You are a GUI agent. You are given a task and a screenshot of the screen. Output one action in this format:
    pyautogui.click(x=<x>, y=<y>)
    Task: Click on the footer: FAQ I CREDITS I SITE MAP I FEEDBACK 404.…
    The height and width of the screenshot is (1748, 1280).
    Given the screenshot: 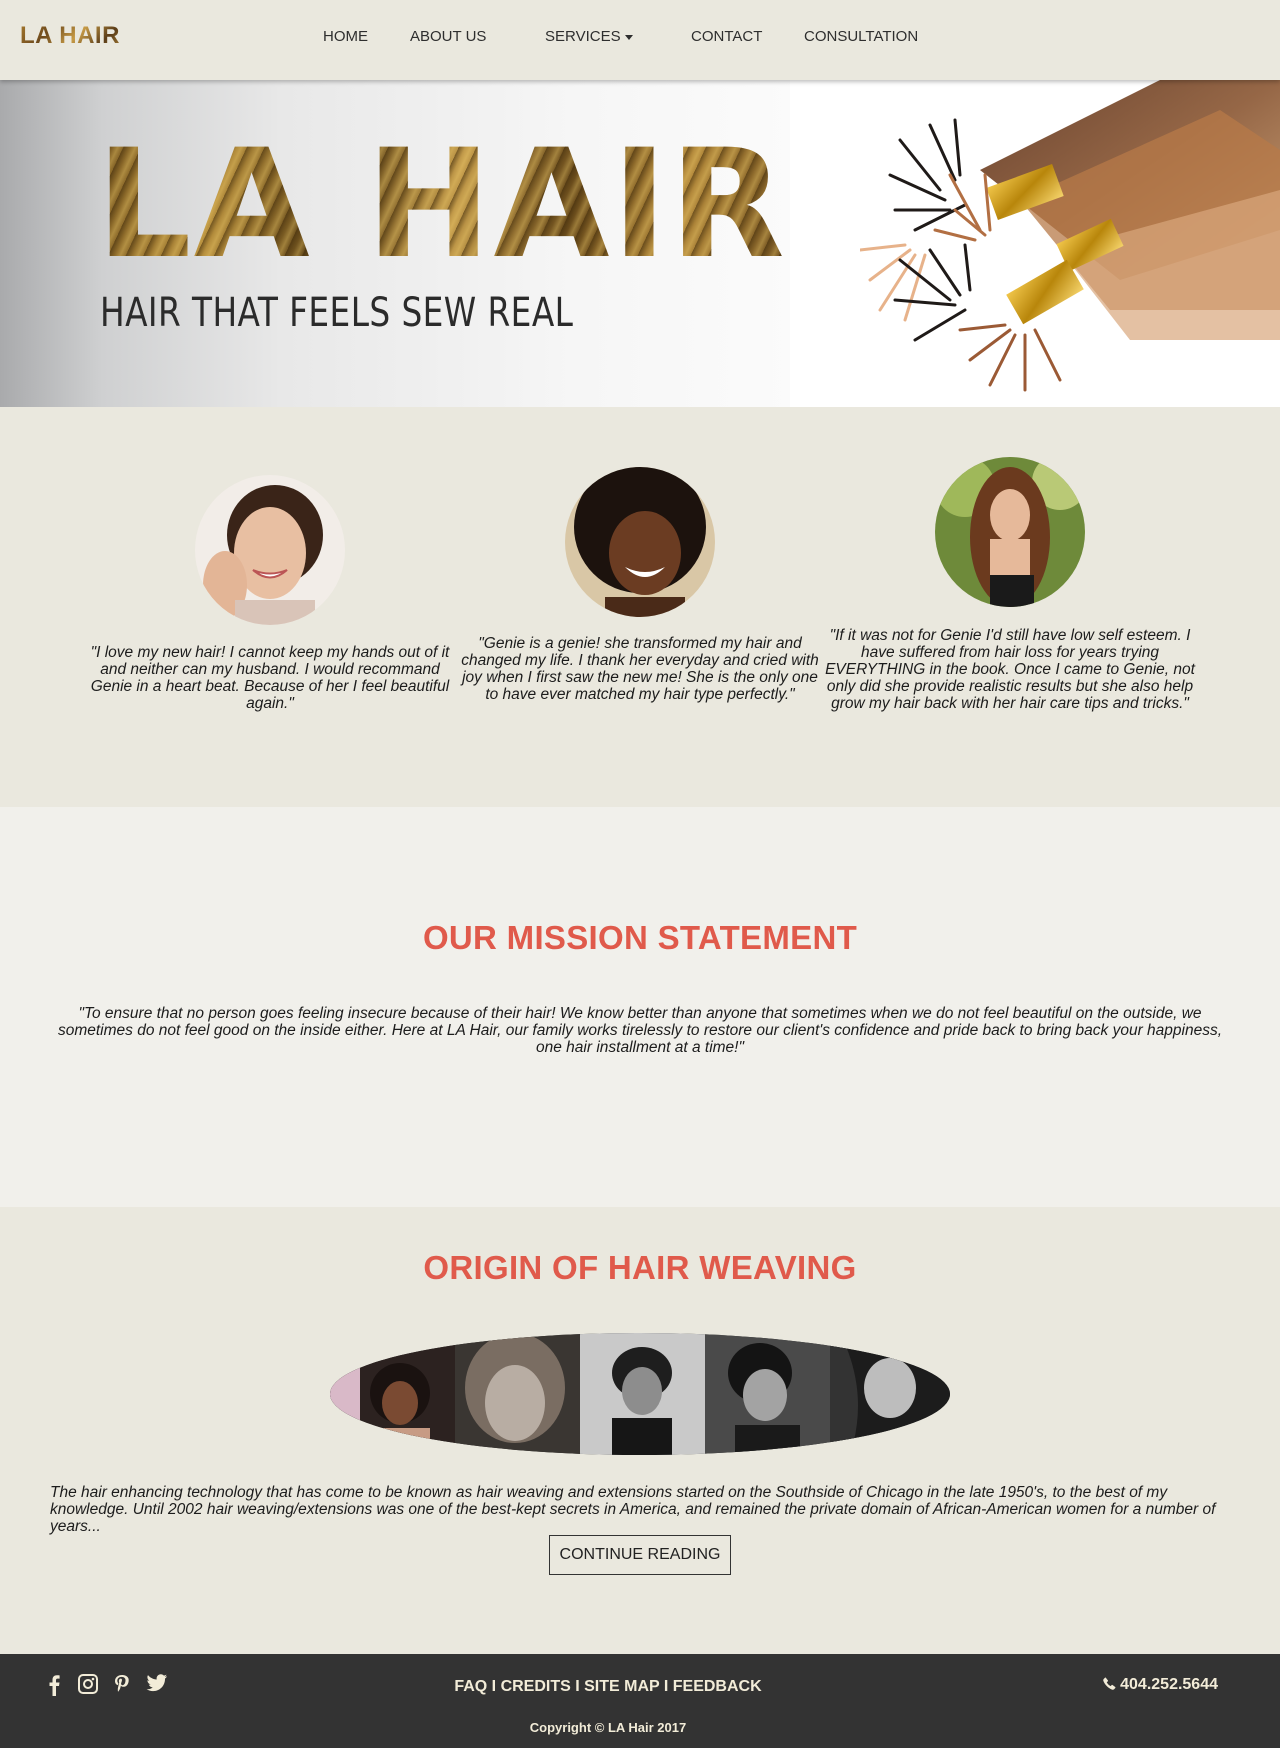 What is the action you would take?
    pyautogui.click(x=640, y=1701)
    